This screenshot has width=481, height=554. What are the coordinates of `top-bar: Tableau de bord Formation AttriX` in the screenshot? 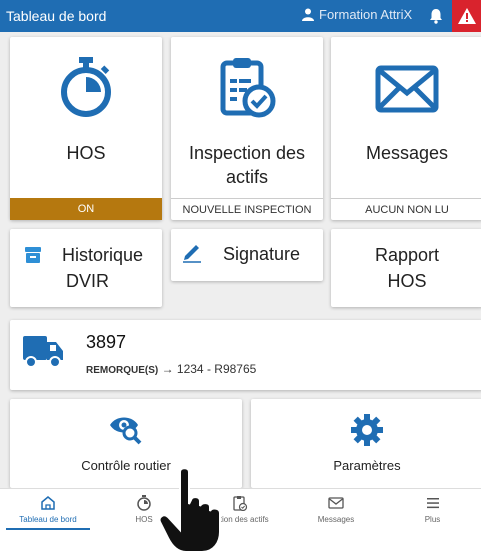 It's located at (240, 16).